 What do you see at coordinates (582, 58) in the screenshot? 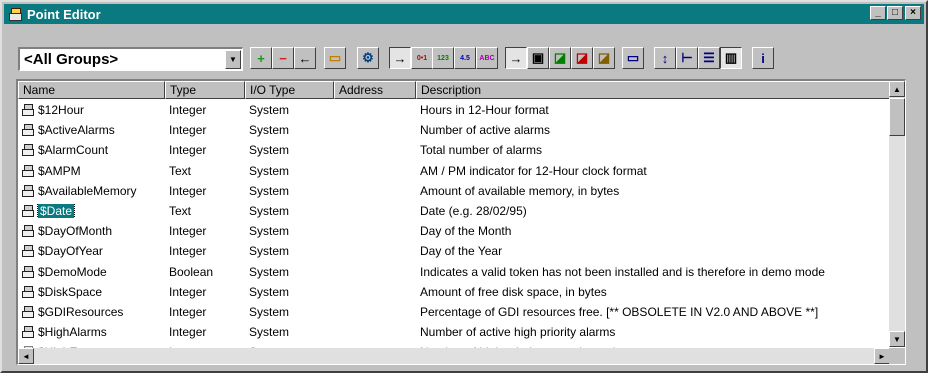
I see `io-filter-2-button: ◪` at bounding box center [582, 58].